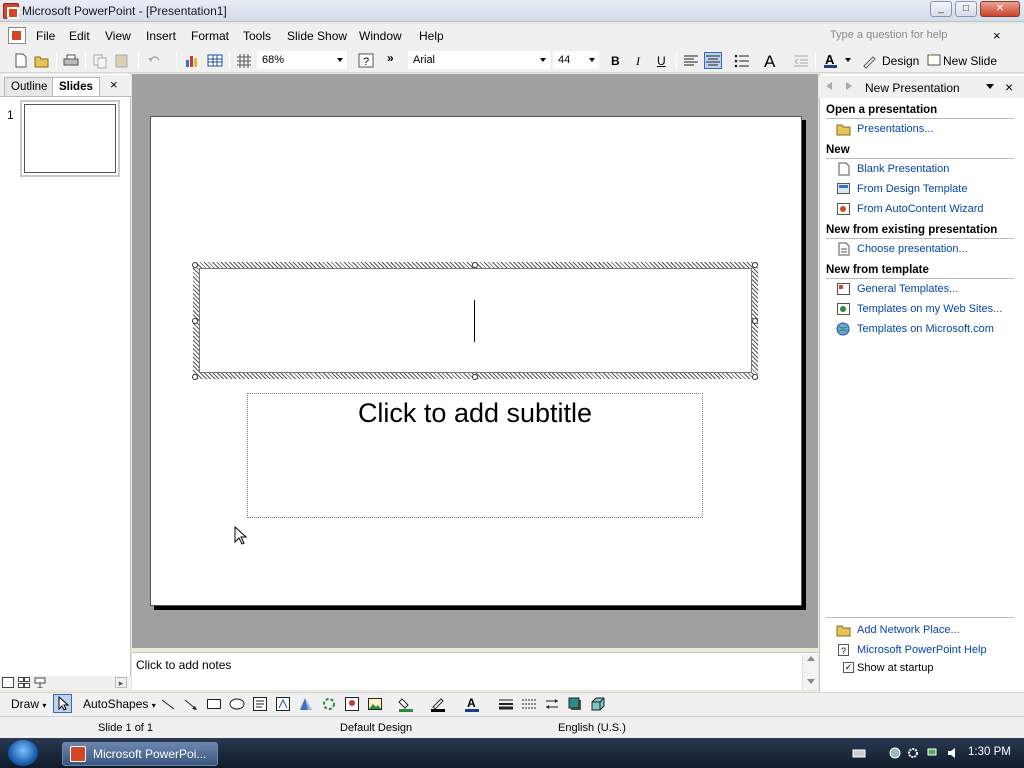 Image resolution: width=1024 pixels, height=768 pixels. What do you see at coordinates (870, 60) in the screenshot?
I see `design-icon` at bounding box center [870, 60].